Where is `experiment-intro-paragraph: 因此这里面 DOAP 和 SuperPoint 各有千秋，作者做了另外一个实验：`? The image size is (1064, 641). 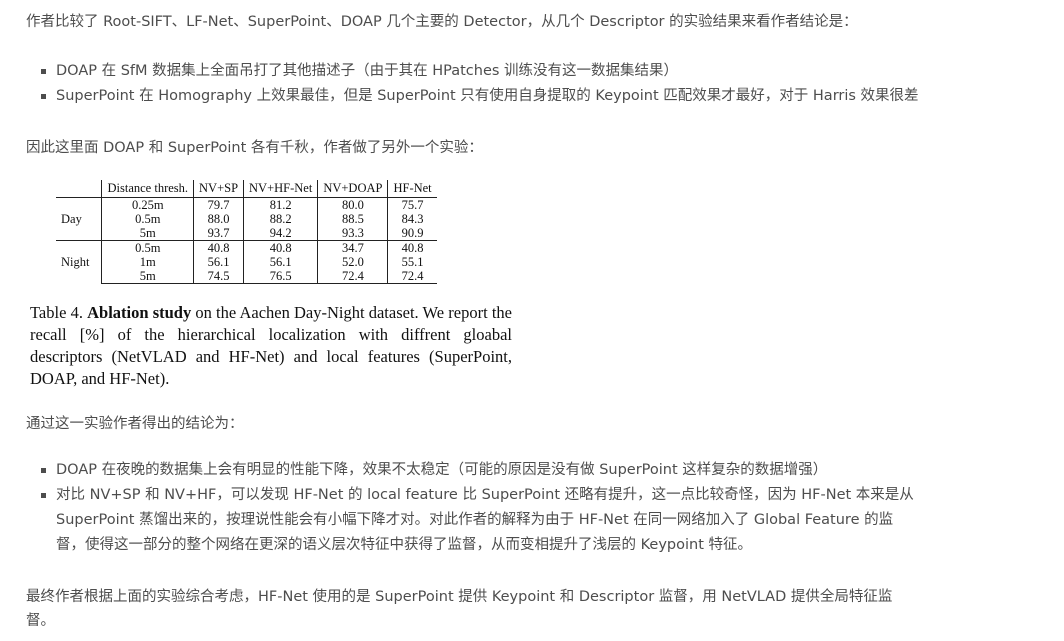
experiment-intro-paragraph: 因此这里面 DOAP 和 SuperPoint 各有千秋，作者做了另外一个实验： is located at coordinates (254, 148).